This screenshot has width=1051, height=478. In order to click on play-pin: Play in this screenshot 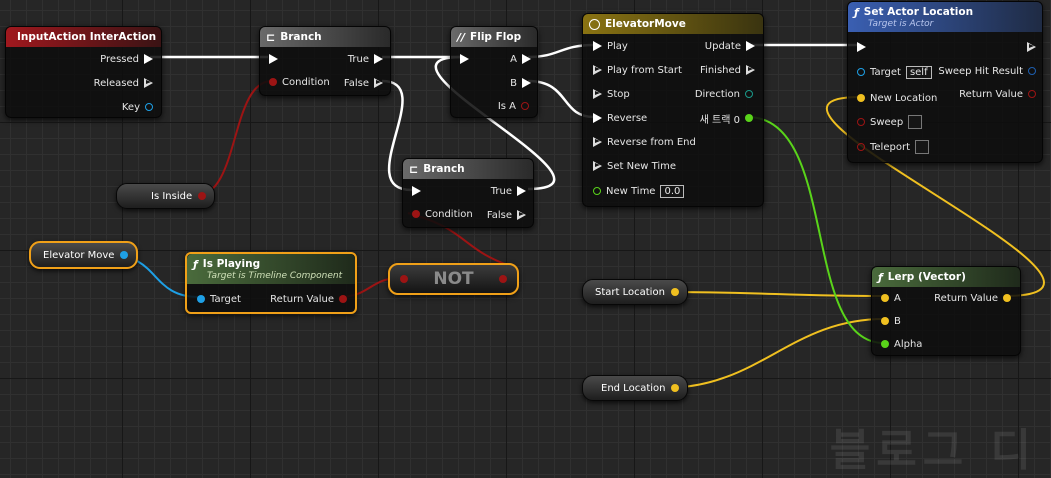, I will do `click(610, 46)`.